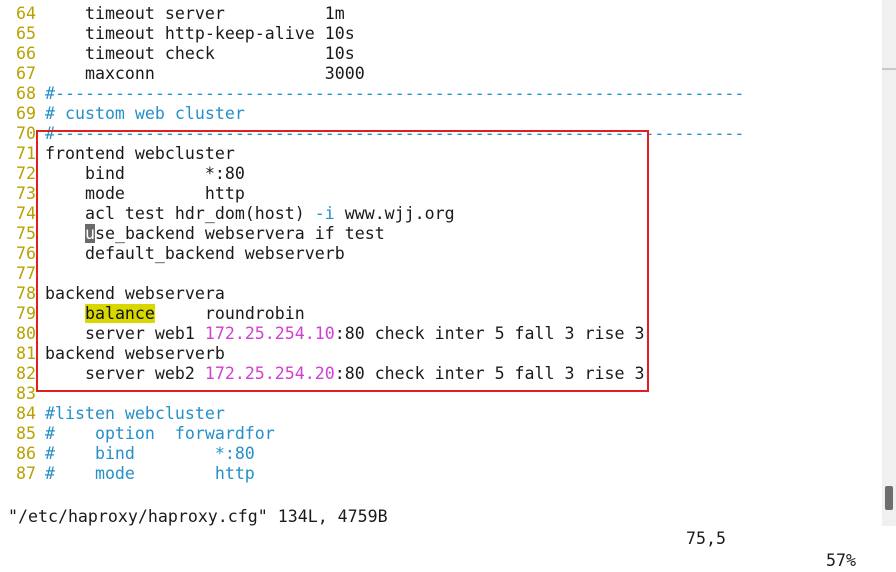 This screenshot has width=896, height=572. What do you see at coordinates (119, 313) in the screenshot?
I see `search-highlight: balance` at bounding box center [119, 313].